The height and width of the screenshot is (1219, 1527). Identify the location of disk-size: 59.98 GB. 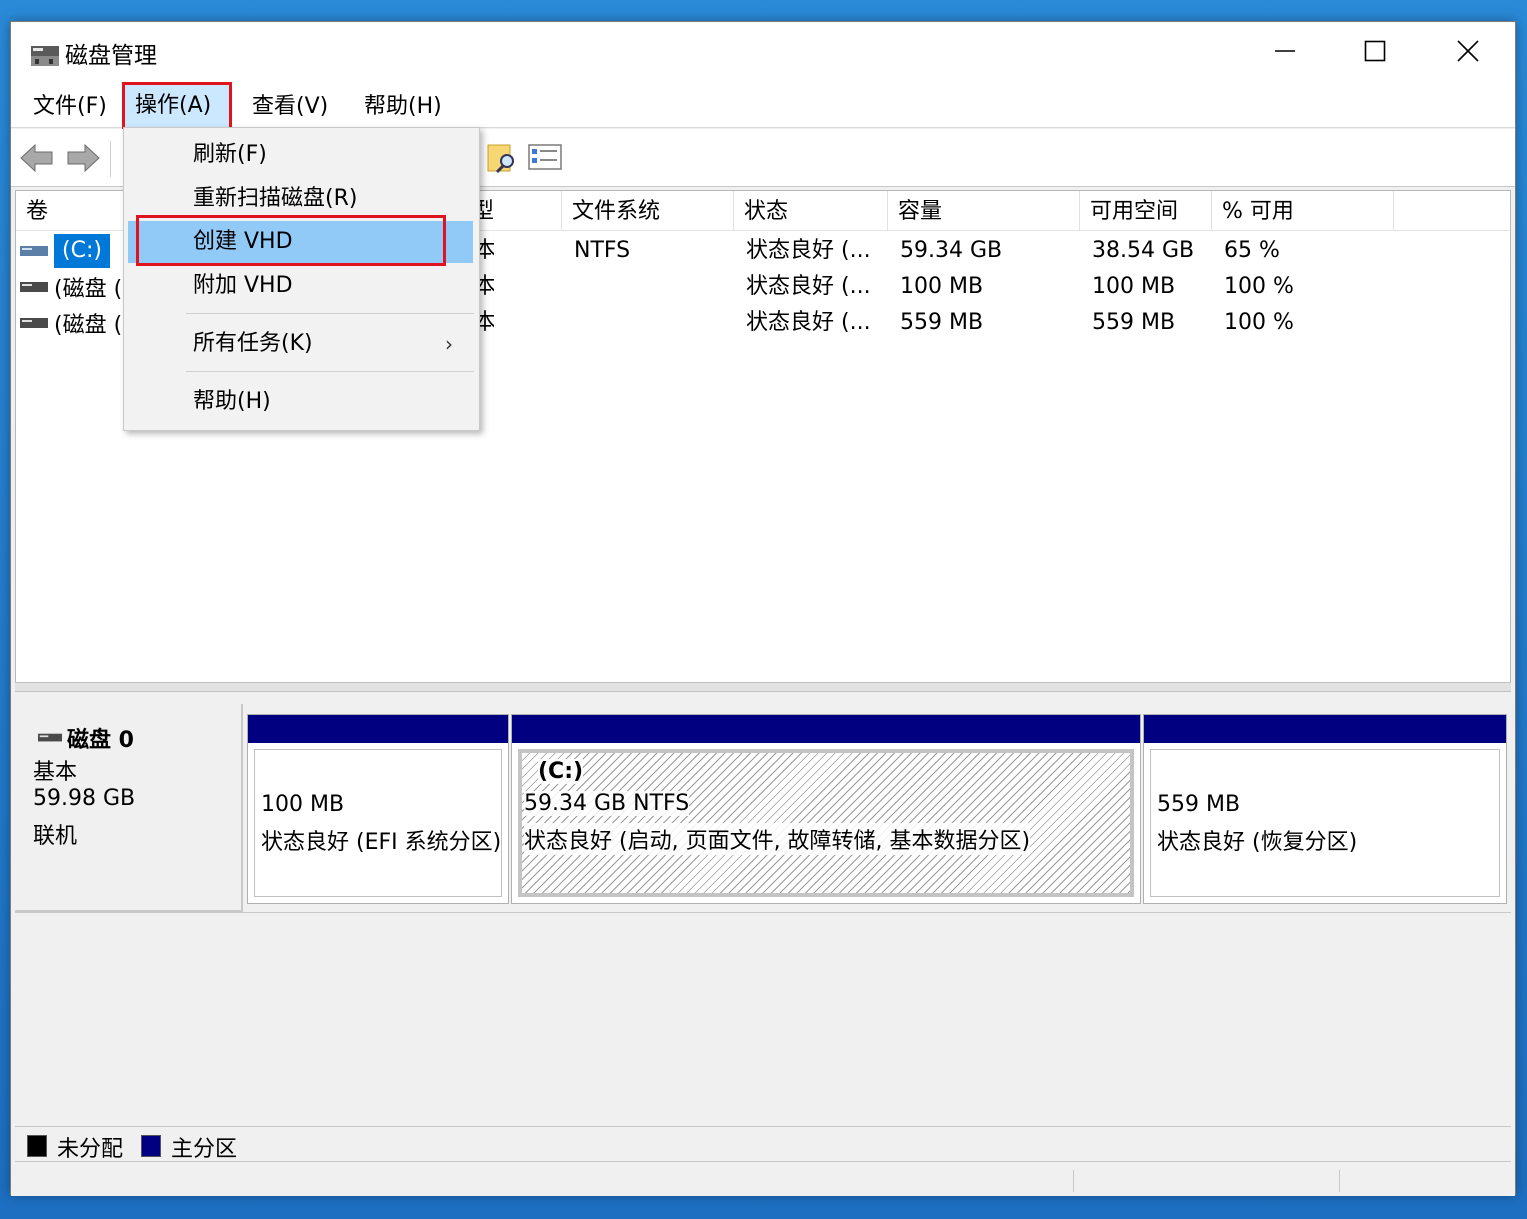
(84, 798).